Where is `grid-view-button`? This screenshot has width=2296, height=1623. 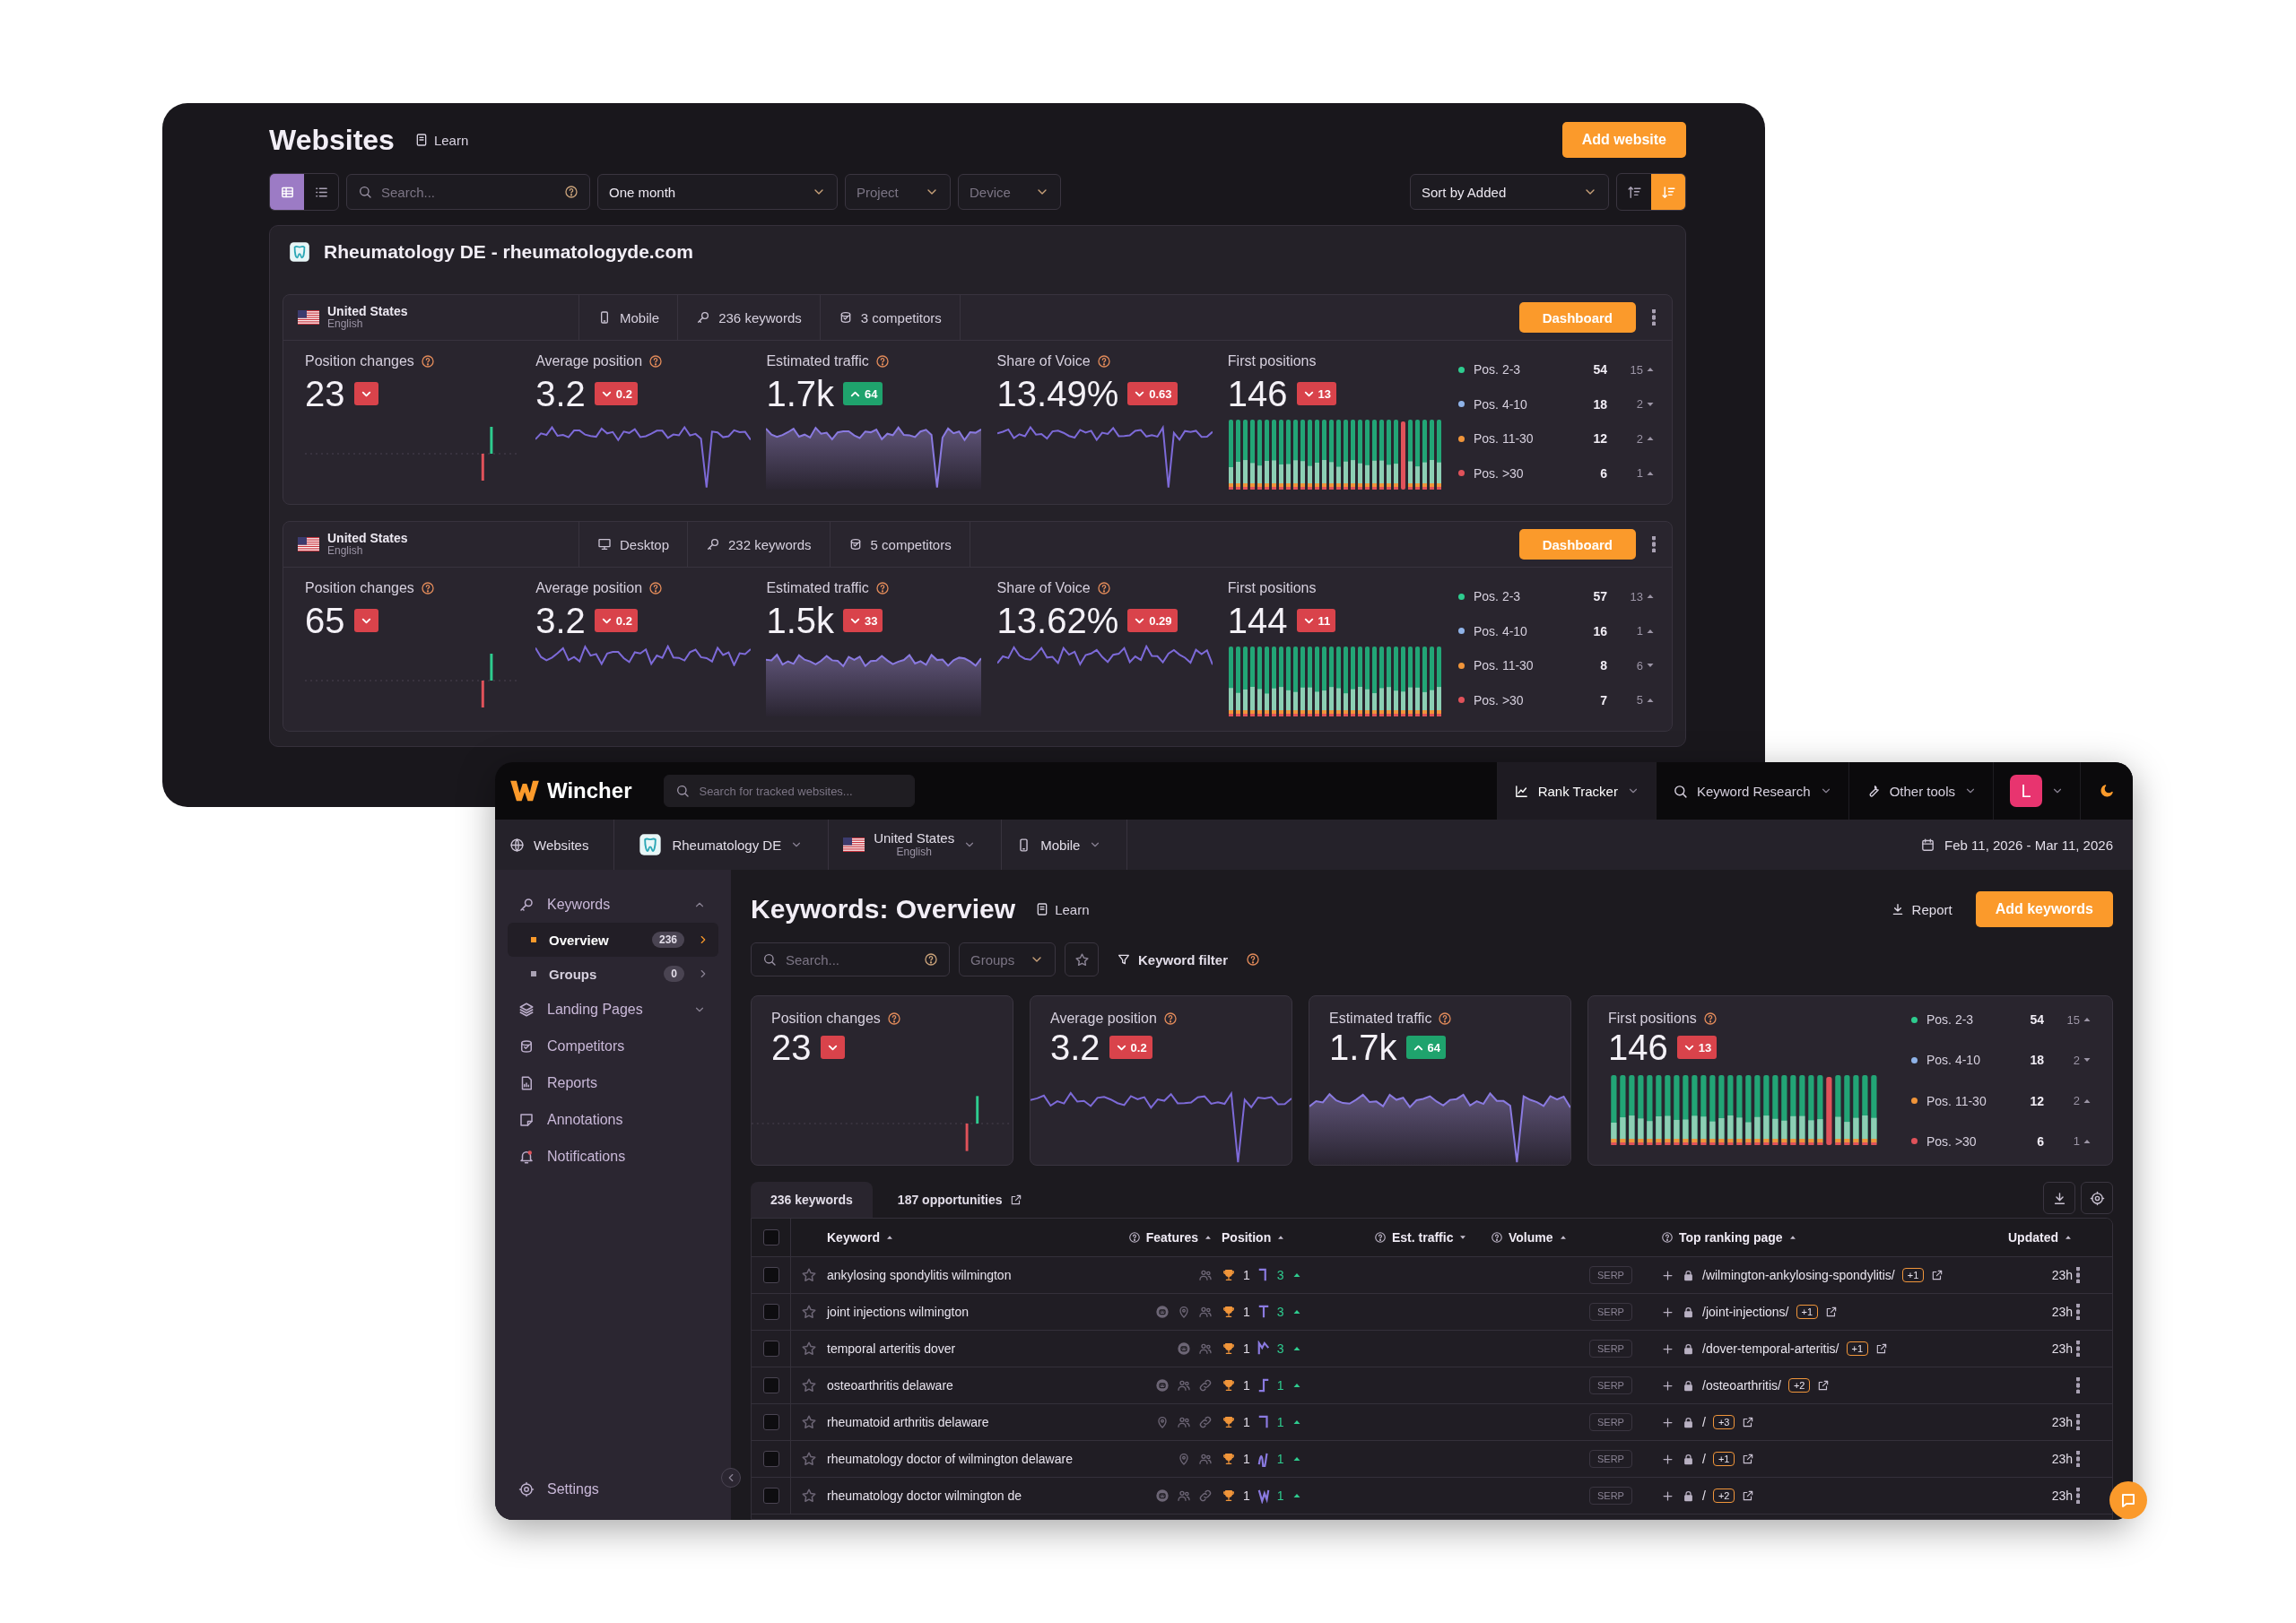 grid-view-button is located at coordinates (287, 192).